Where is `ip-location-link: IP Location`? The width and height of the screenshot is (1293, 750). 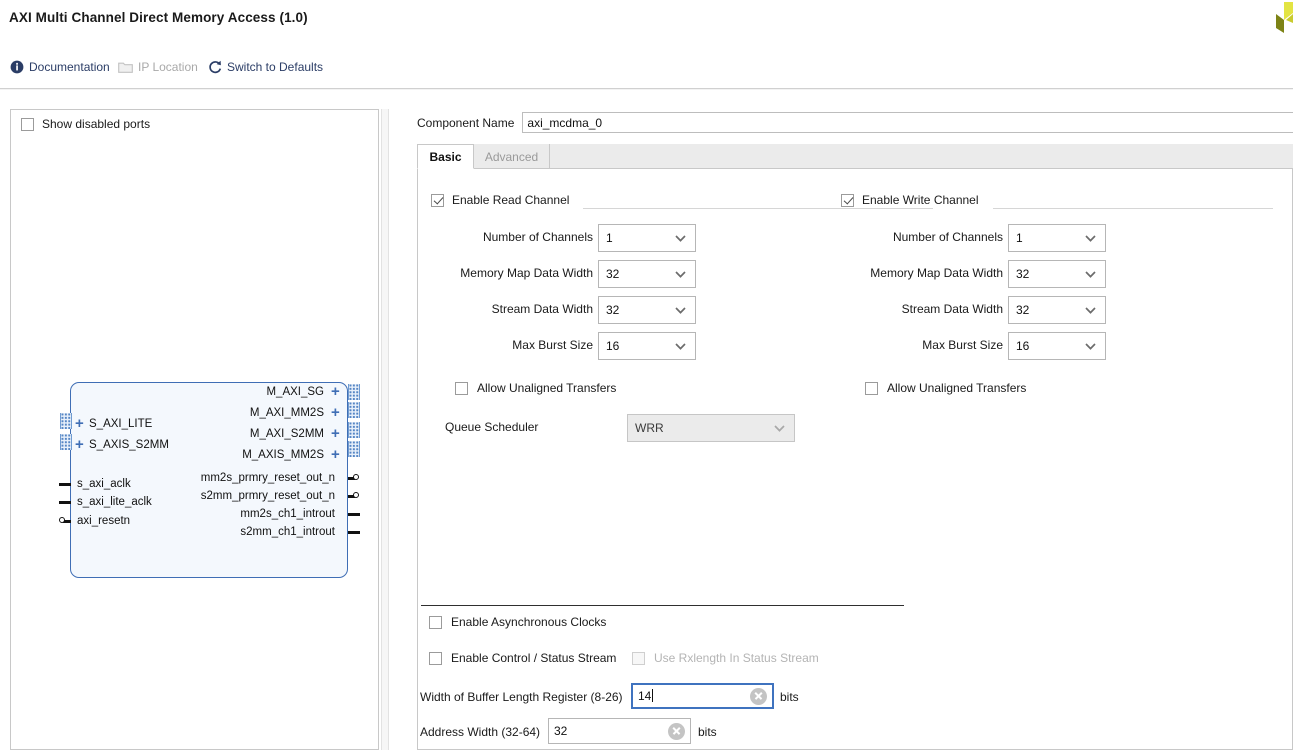
ip-location-link: IP Location is located at coordinates (158, 67).